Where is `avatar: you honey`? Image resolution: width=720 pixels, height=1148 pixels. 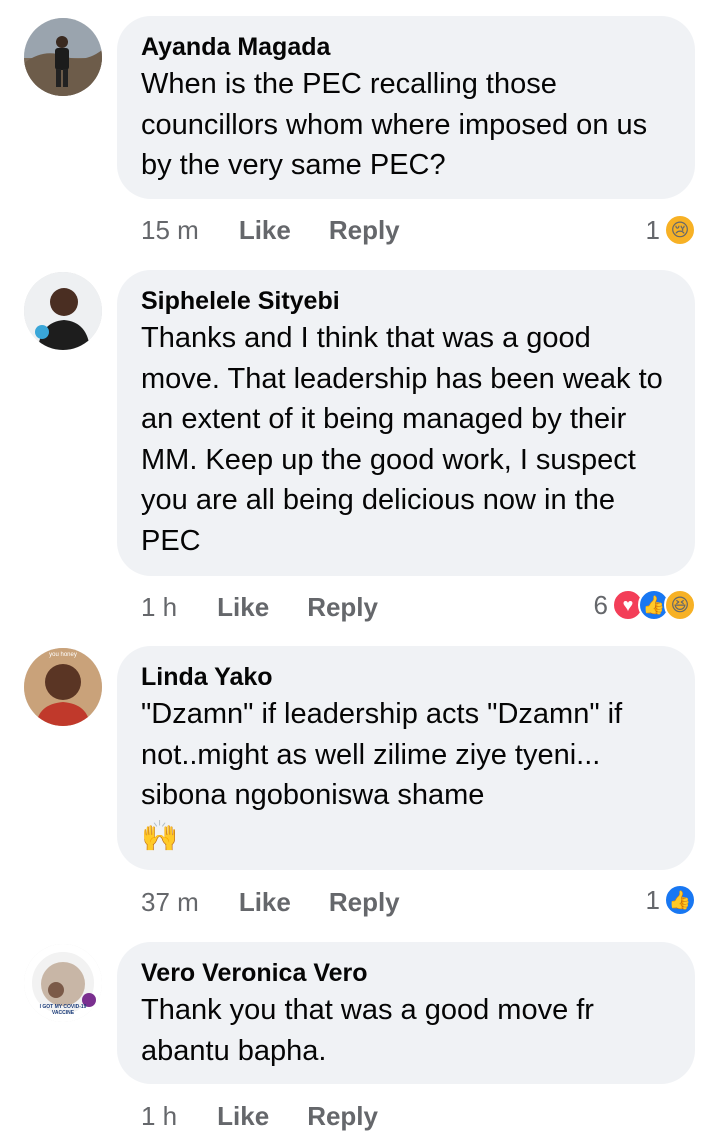 avatar: you honey is located at coordinates (63, 687).